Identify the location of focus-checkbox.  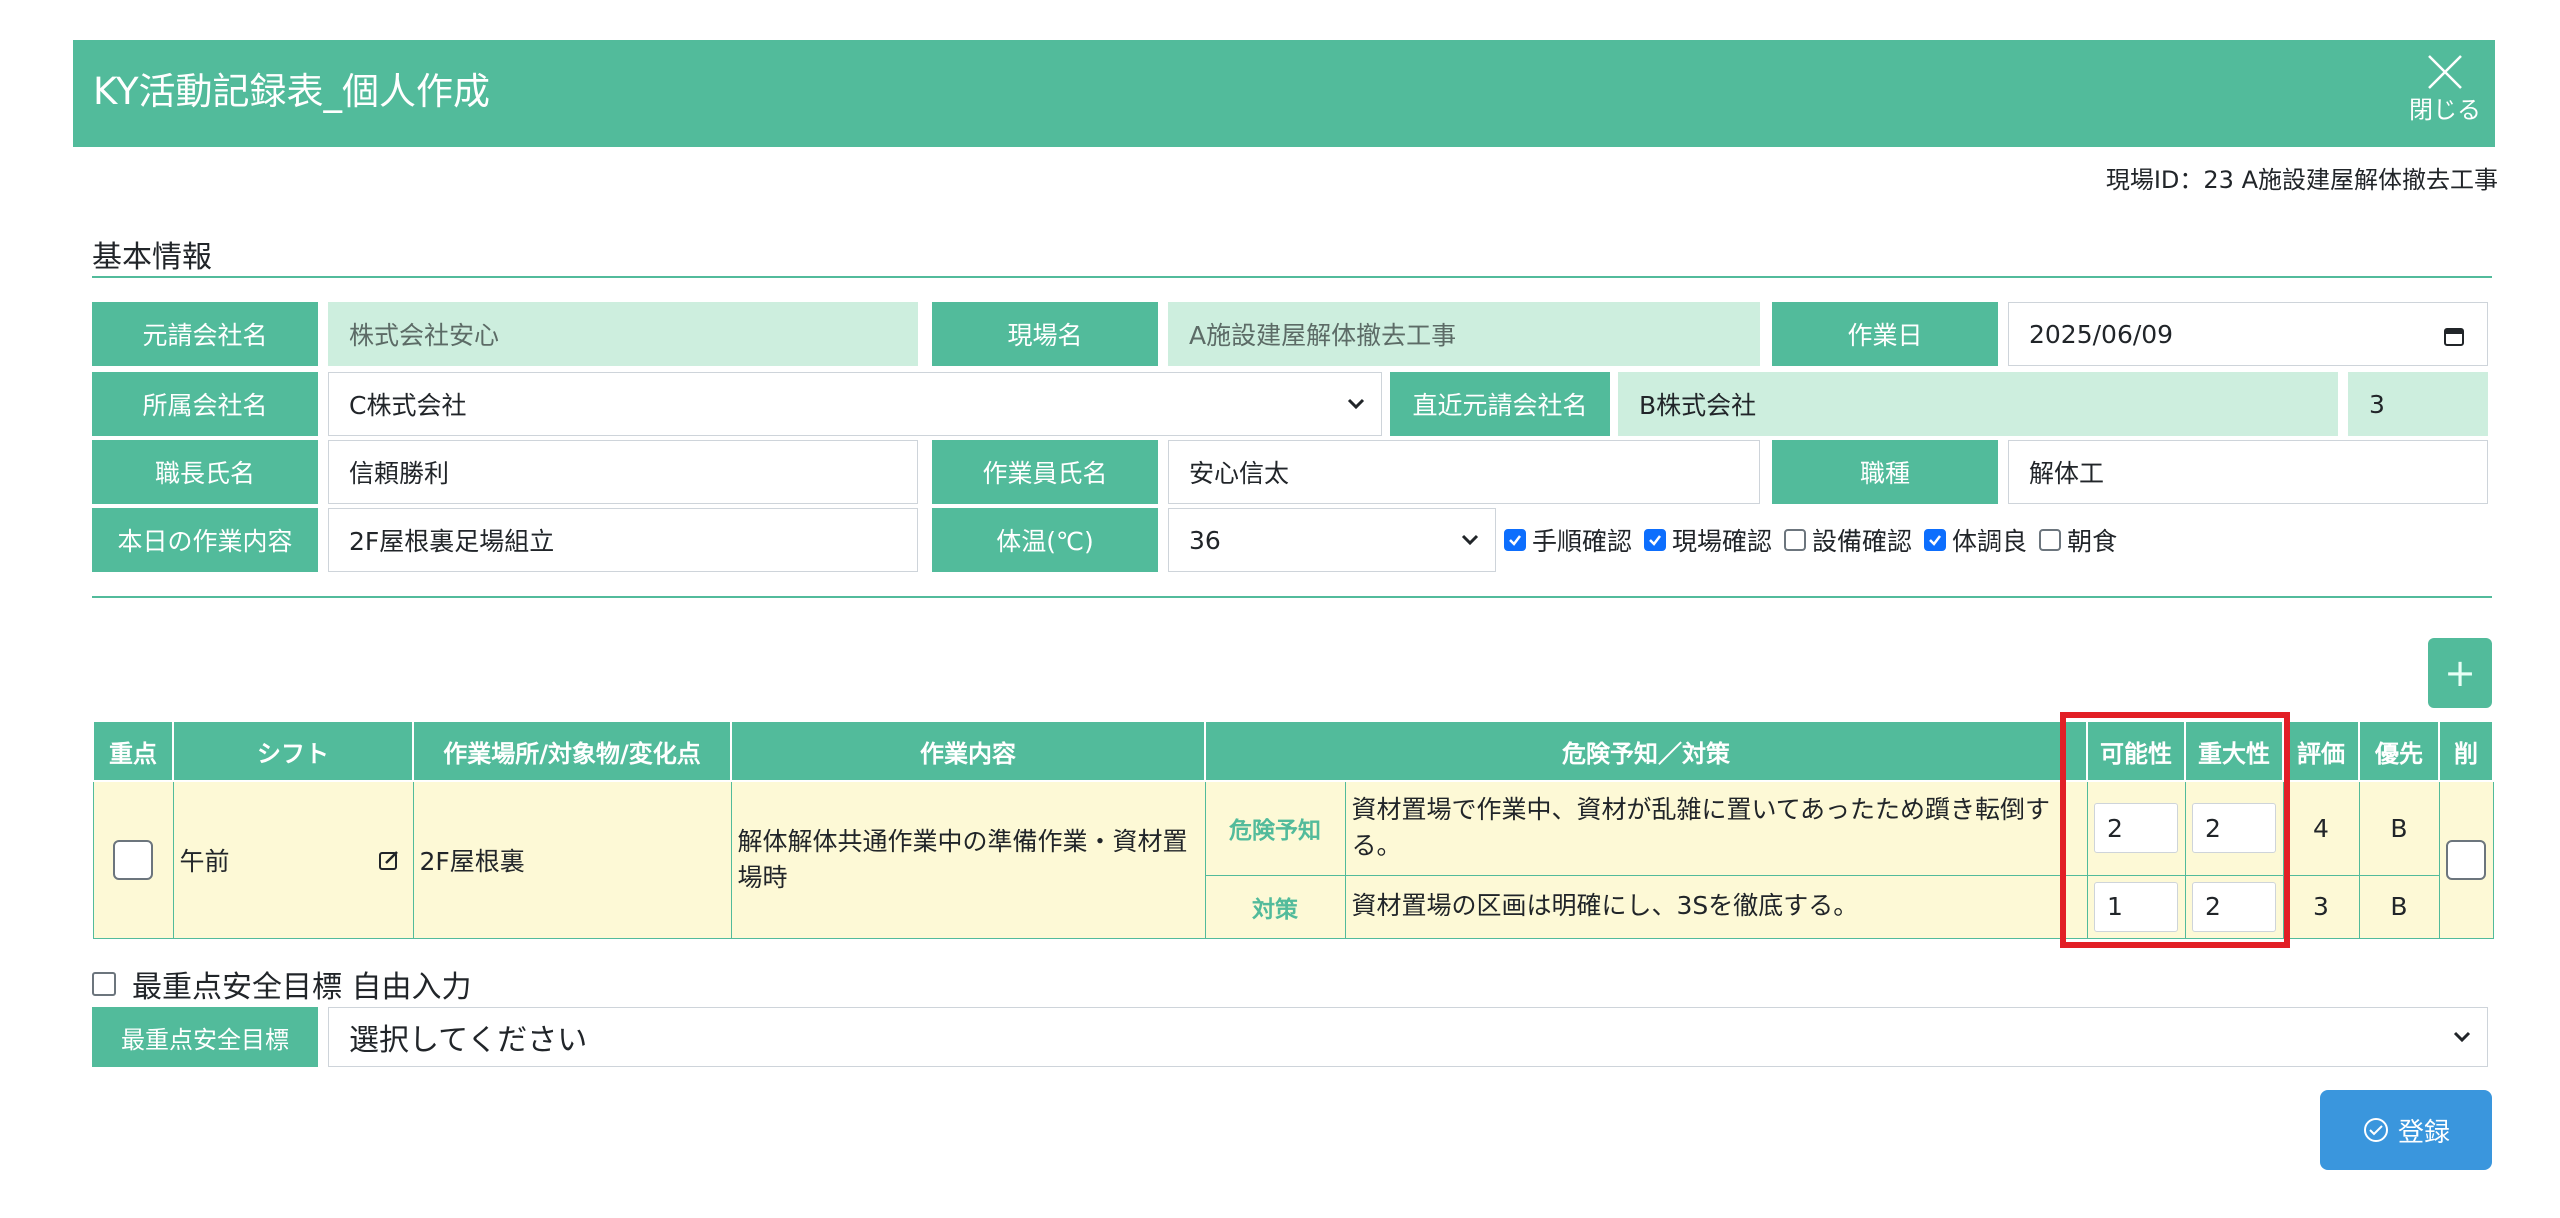
(133, 859).